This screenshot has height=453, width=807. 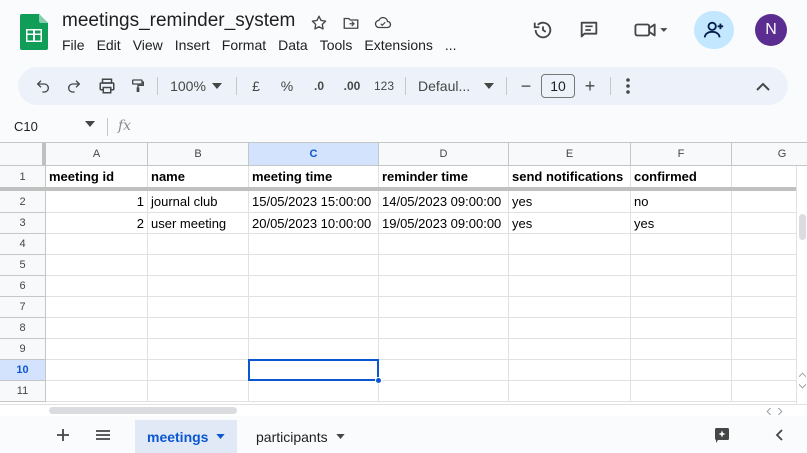 I want to click on cell-f10, so click(x=681, y=370).